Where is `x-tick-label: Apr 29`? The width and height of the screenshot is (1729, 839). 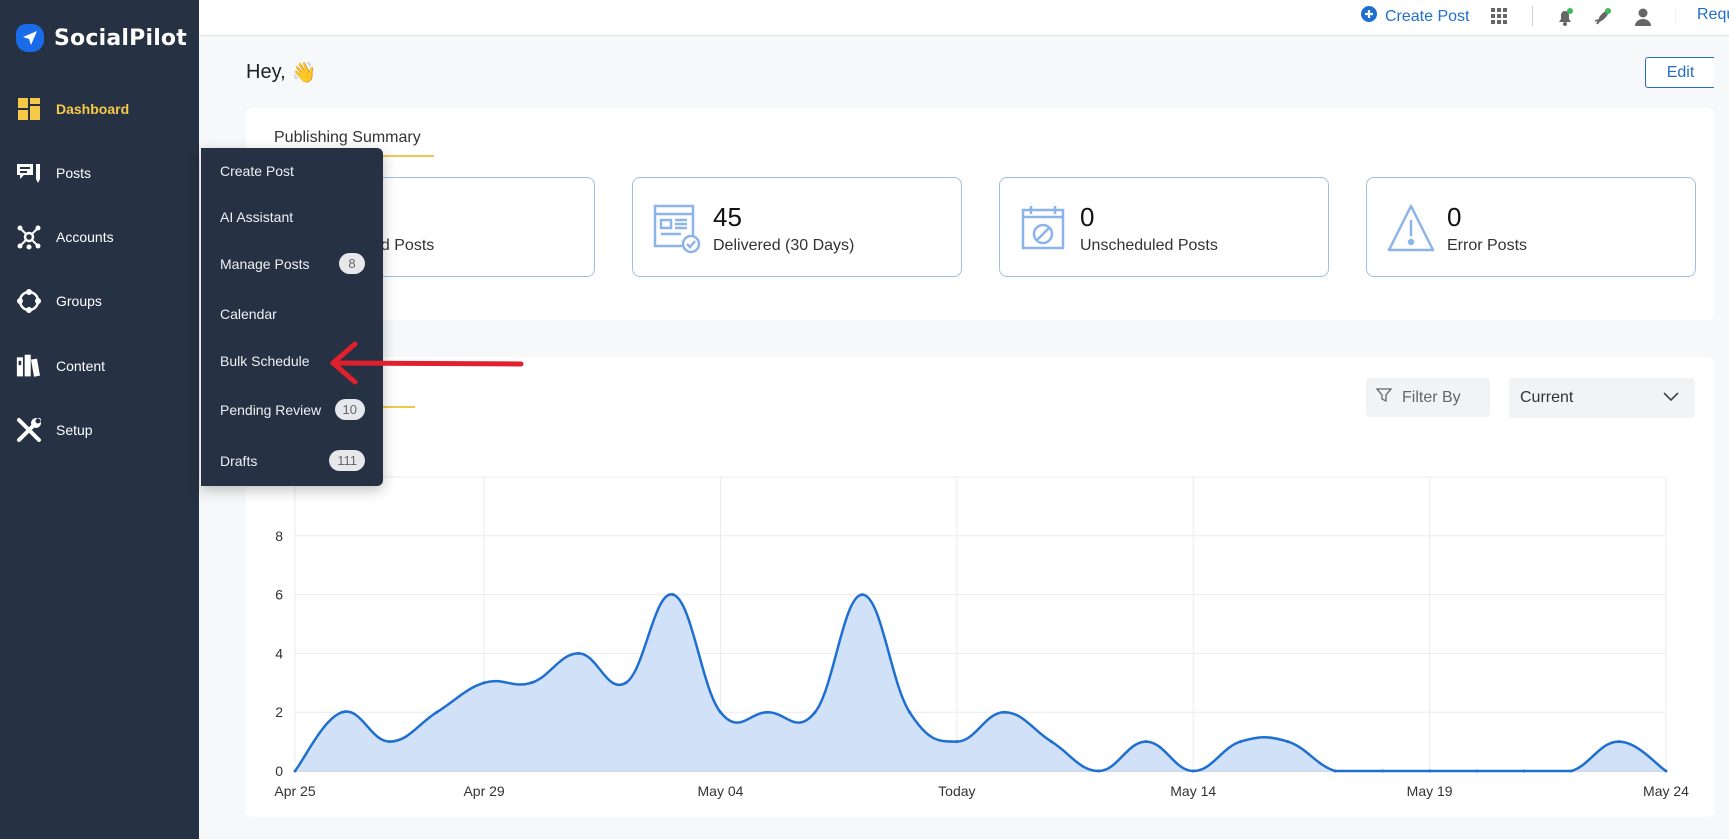
x-tick-label: Apr 29 is located at coordinates (483, 791).